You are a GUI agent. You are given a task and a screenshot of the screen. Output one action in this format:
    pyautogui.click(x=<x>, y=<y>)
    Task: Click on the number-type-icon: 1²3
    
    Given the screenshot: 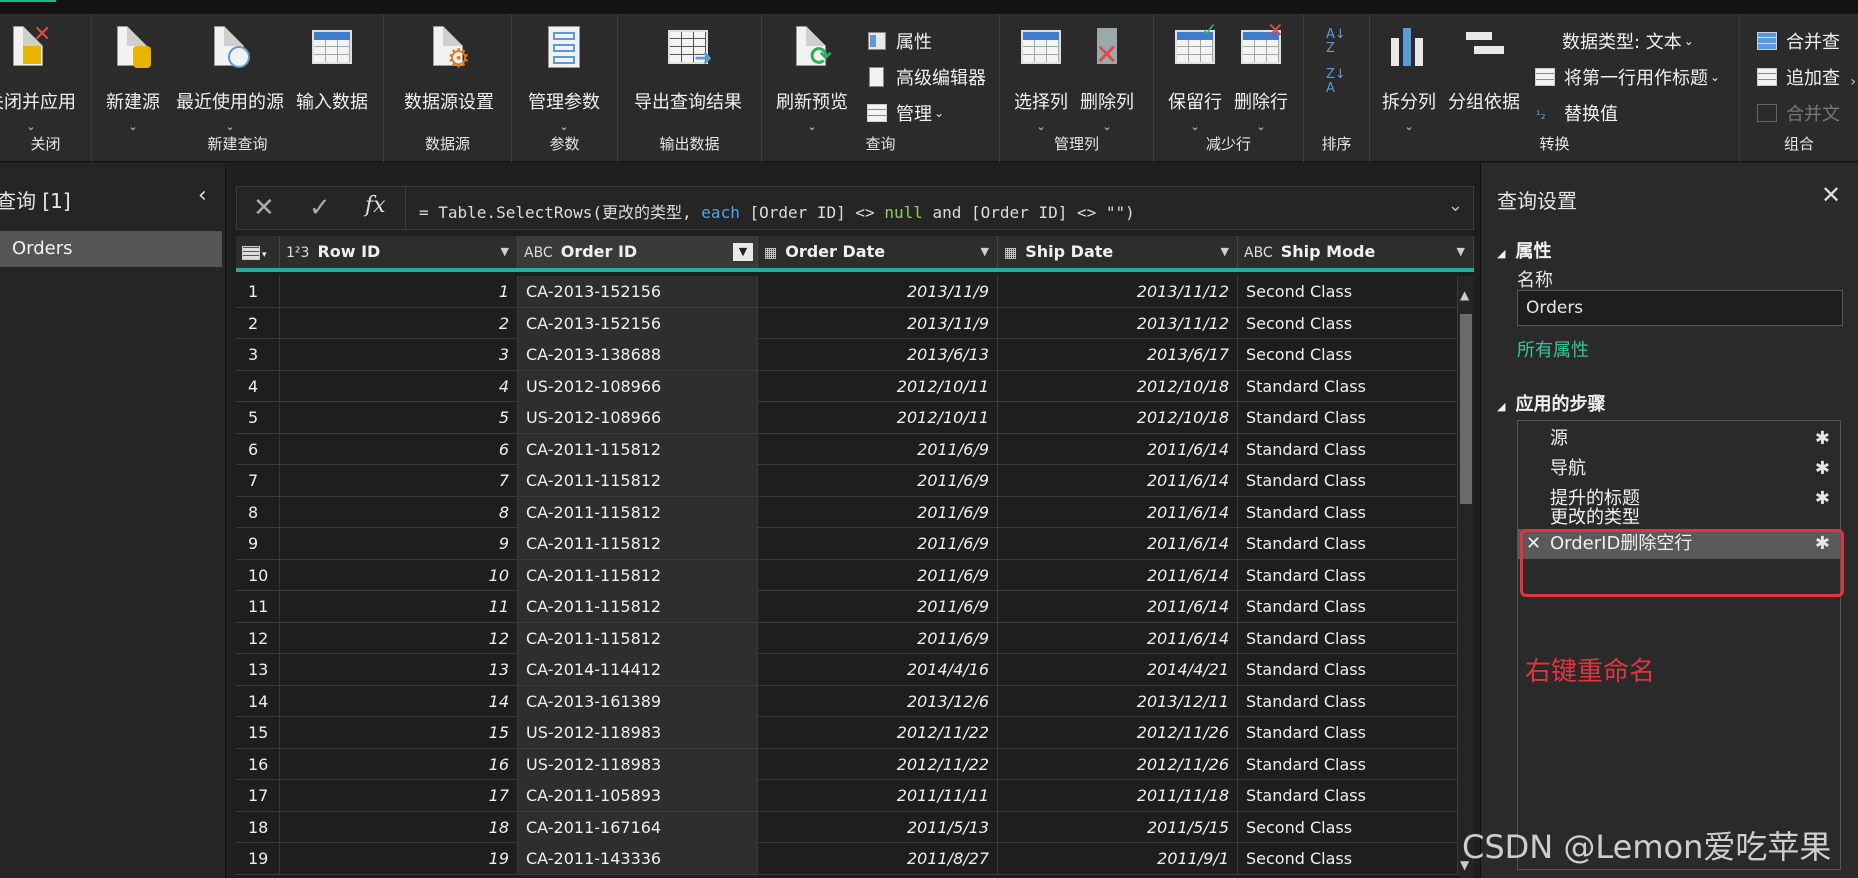 What is the action you would take?
    pyautogui.click(x=297, y=253)
    